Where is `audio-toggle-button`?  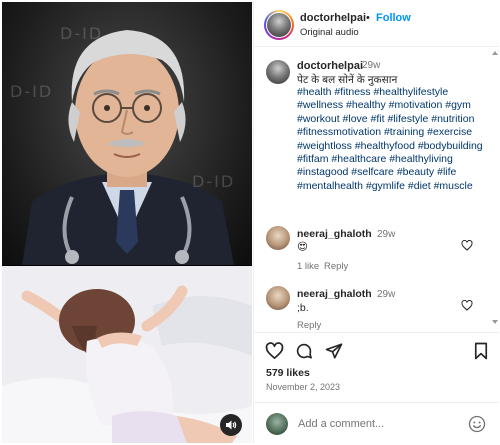 audio-toggle-button is located at coordinates (231, 425).